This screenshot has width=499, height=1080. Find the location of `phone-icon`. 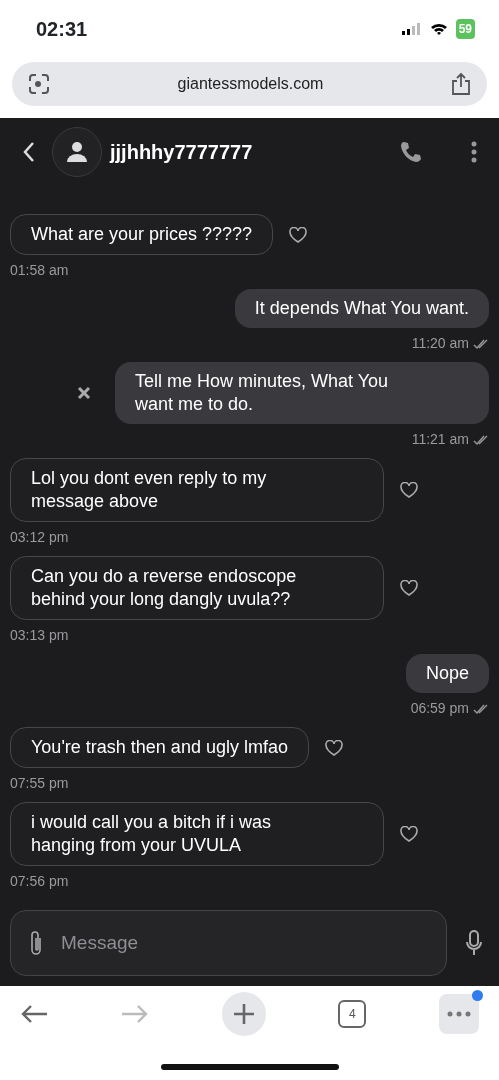

phone-icon is located at coordinates (411, 152).